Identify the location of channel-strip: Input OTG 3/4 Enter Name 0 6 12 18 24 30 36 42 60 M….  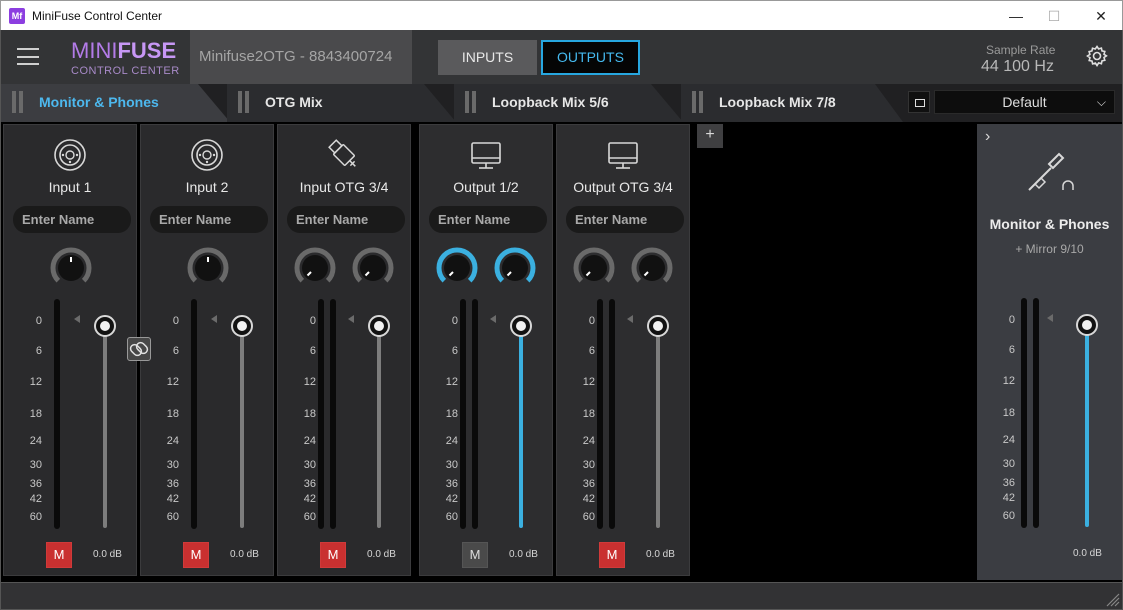
(344, 350).